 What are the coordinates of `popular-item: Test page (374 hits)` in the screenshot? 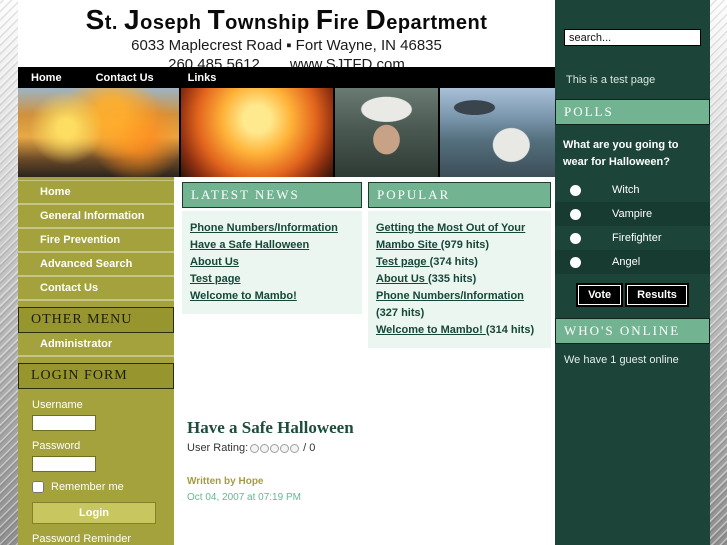 It's located at (459, 262).